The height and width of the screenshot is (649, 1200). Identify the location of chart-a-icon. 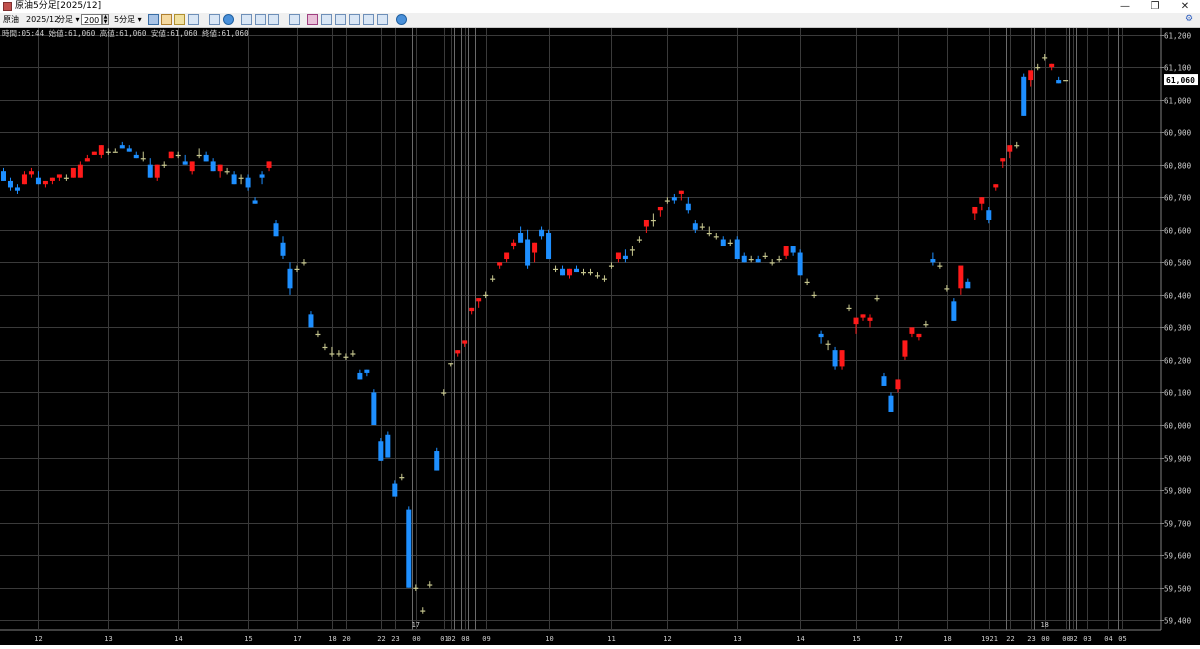
(326, 19).